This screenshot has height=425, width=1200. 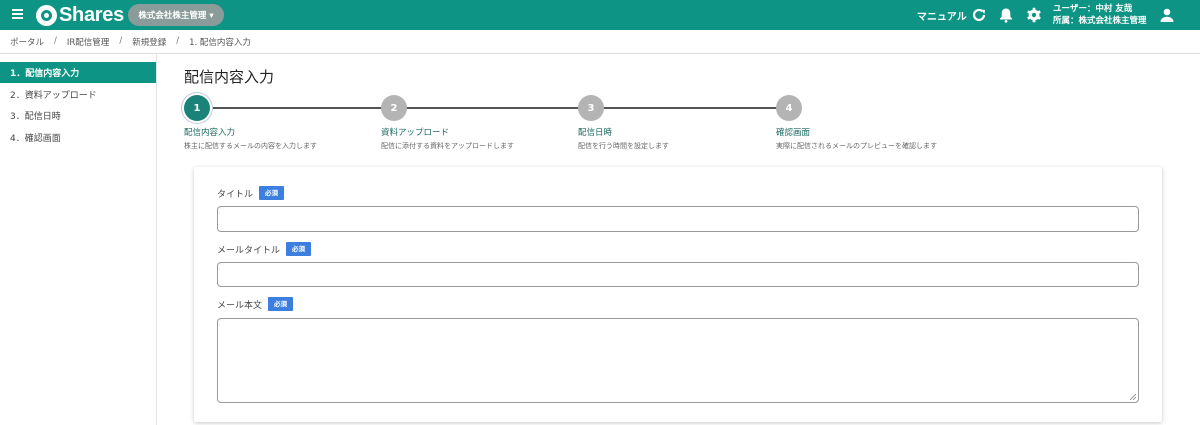 I want to click on step-1-description: 株主に配信するメールの内容を入力します, so click(x=250, y=146).